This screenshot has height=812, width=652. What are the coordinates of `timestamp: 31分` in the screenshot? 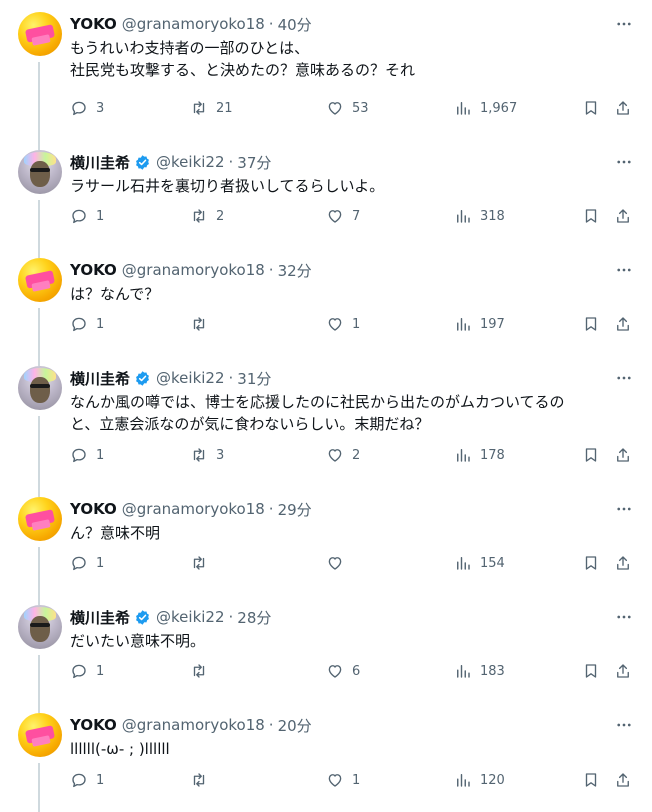 It's located at (254, 378).